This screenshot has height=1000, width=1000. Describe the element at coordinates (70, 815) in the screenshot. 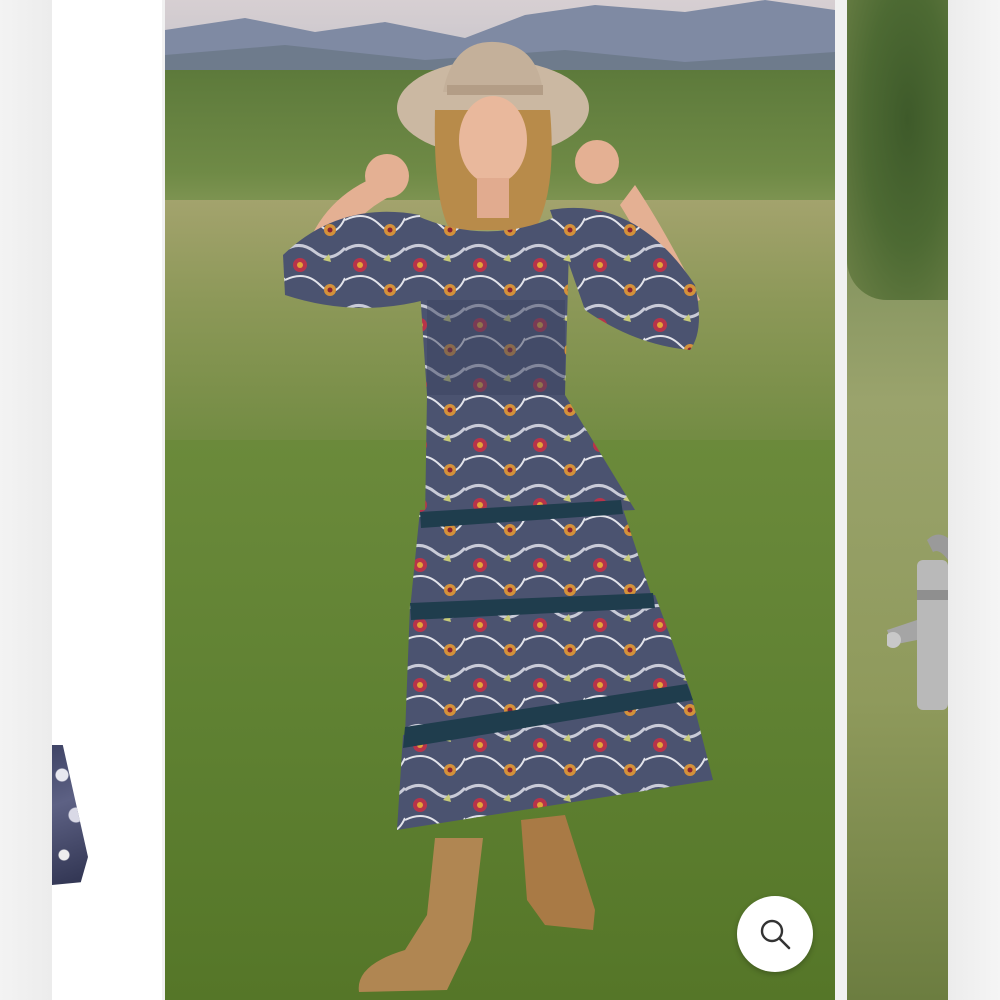

I see `dress-hem-fragment` at that location.